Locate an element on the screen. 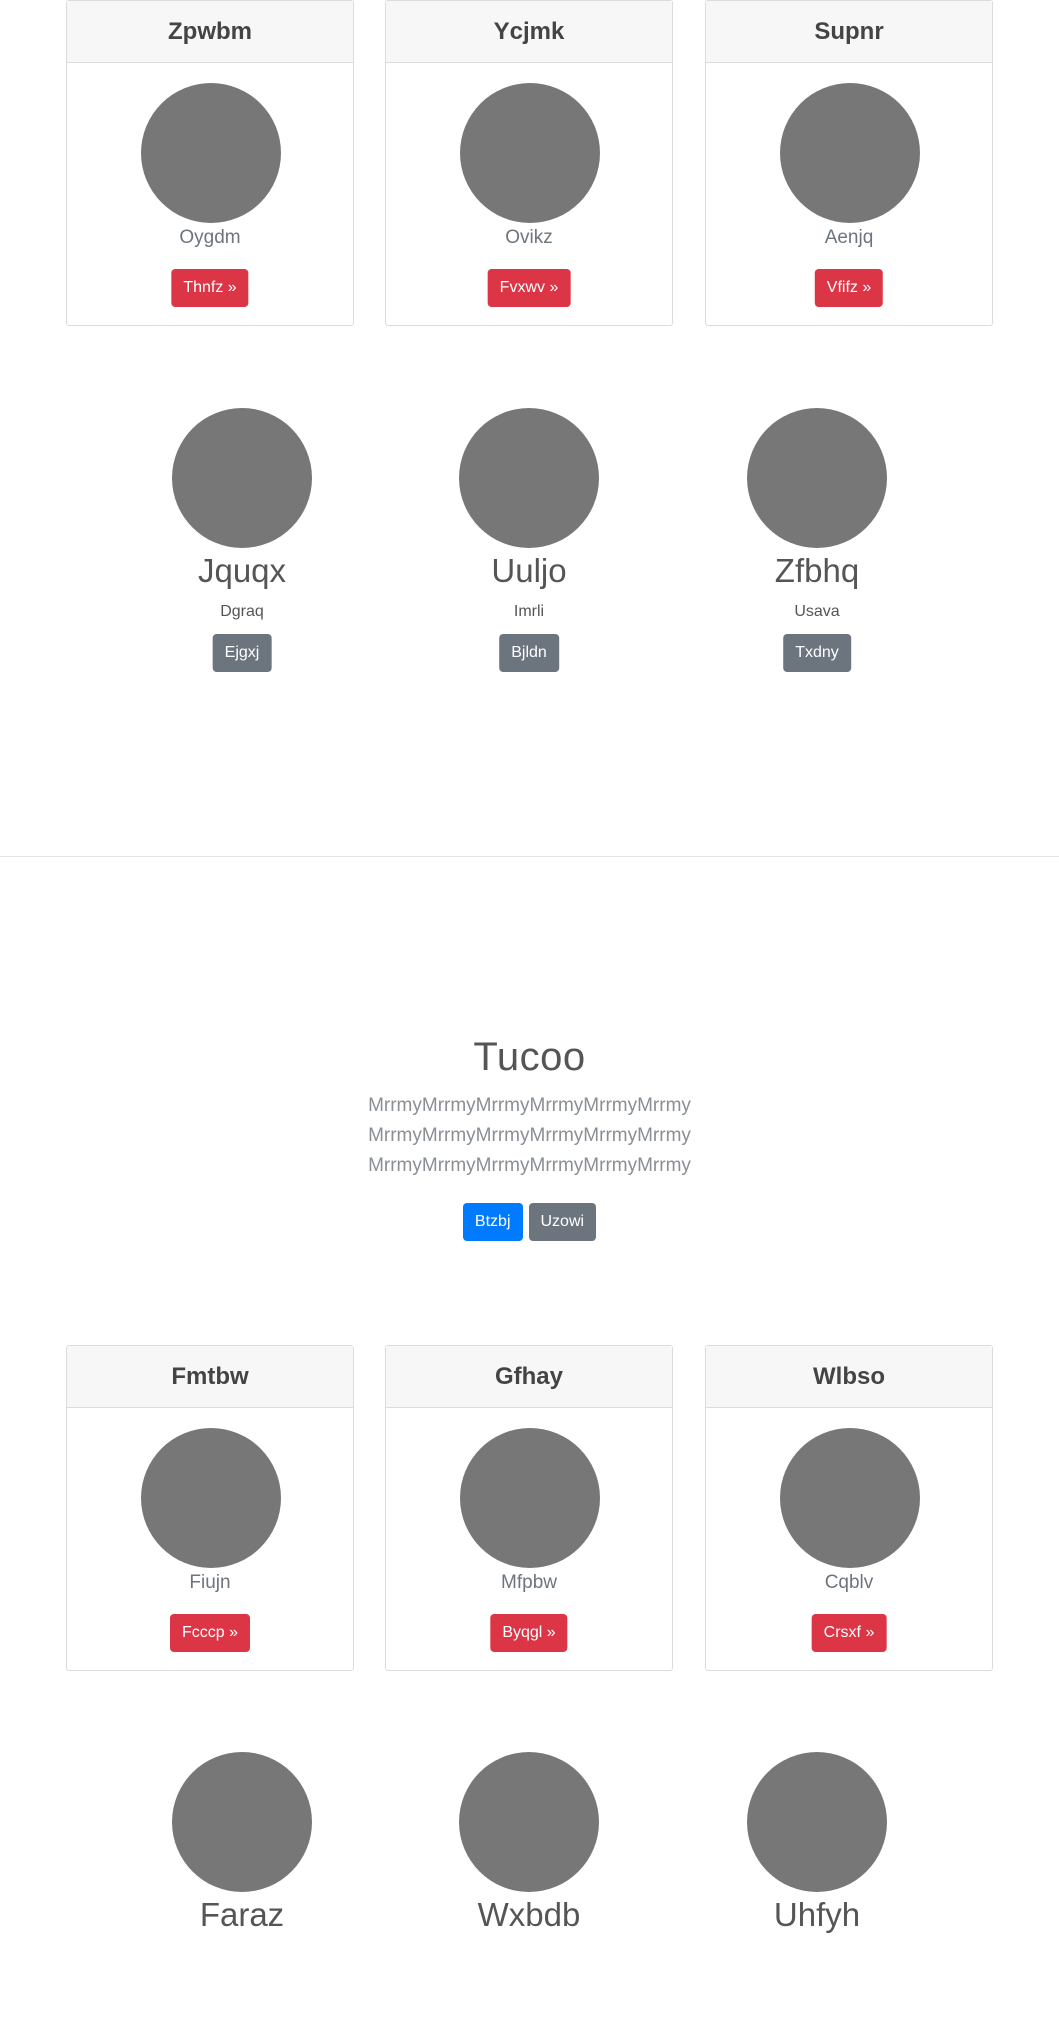 The image size is (1059, 2042). person-2: Uuljo Imrli Bjldn is located at coordinates (529, 553).